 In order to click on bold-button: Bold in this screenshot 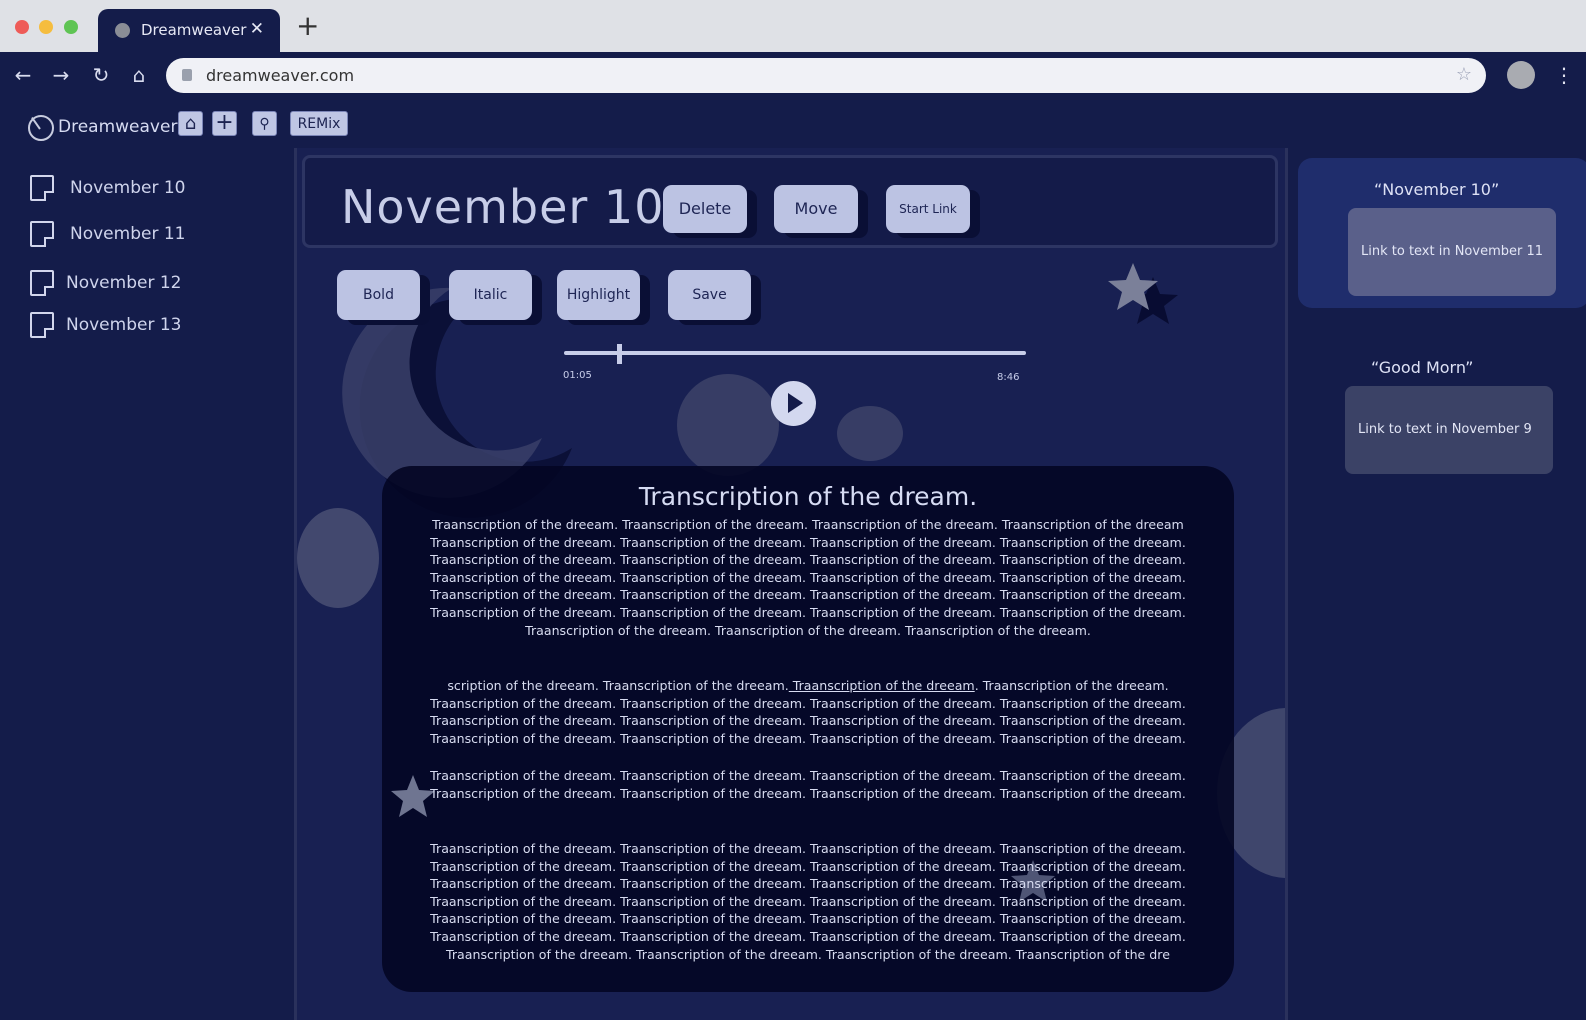, I will do `click(378, 295)`.